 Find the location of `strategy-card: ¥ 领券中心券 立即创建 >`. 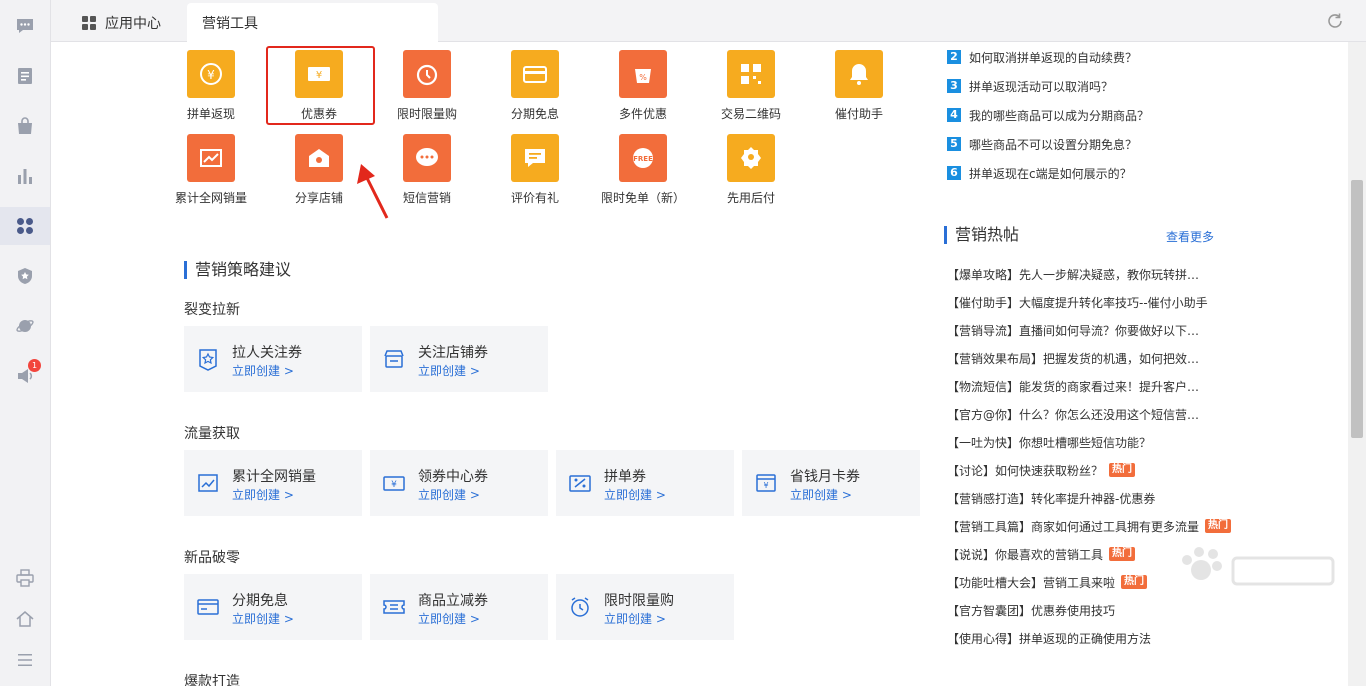

strategy-card: ¥ 领券中心券 立即创建 > is located at coordinates (459, 483).